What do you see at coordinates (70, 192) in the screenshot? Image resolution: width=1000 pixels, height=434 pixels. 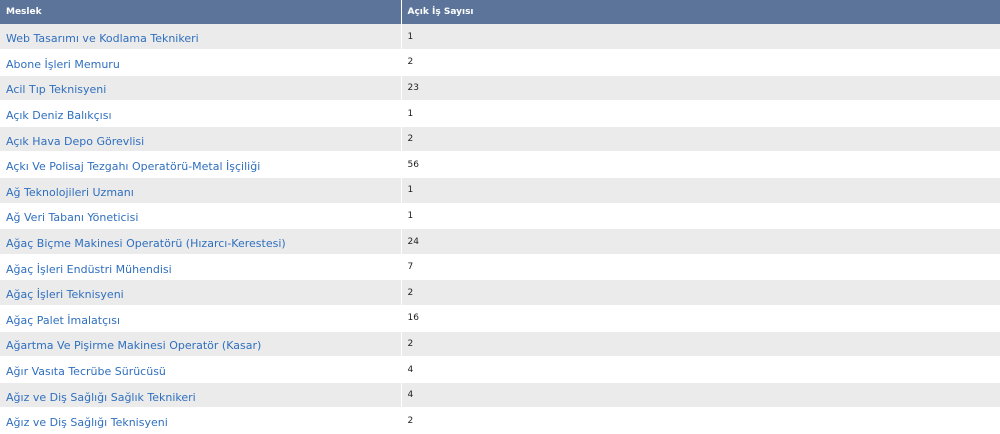 I see `occupation-link: Ağ Teknolojileri Uzmanı` at bounding box center [70, 192].